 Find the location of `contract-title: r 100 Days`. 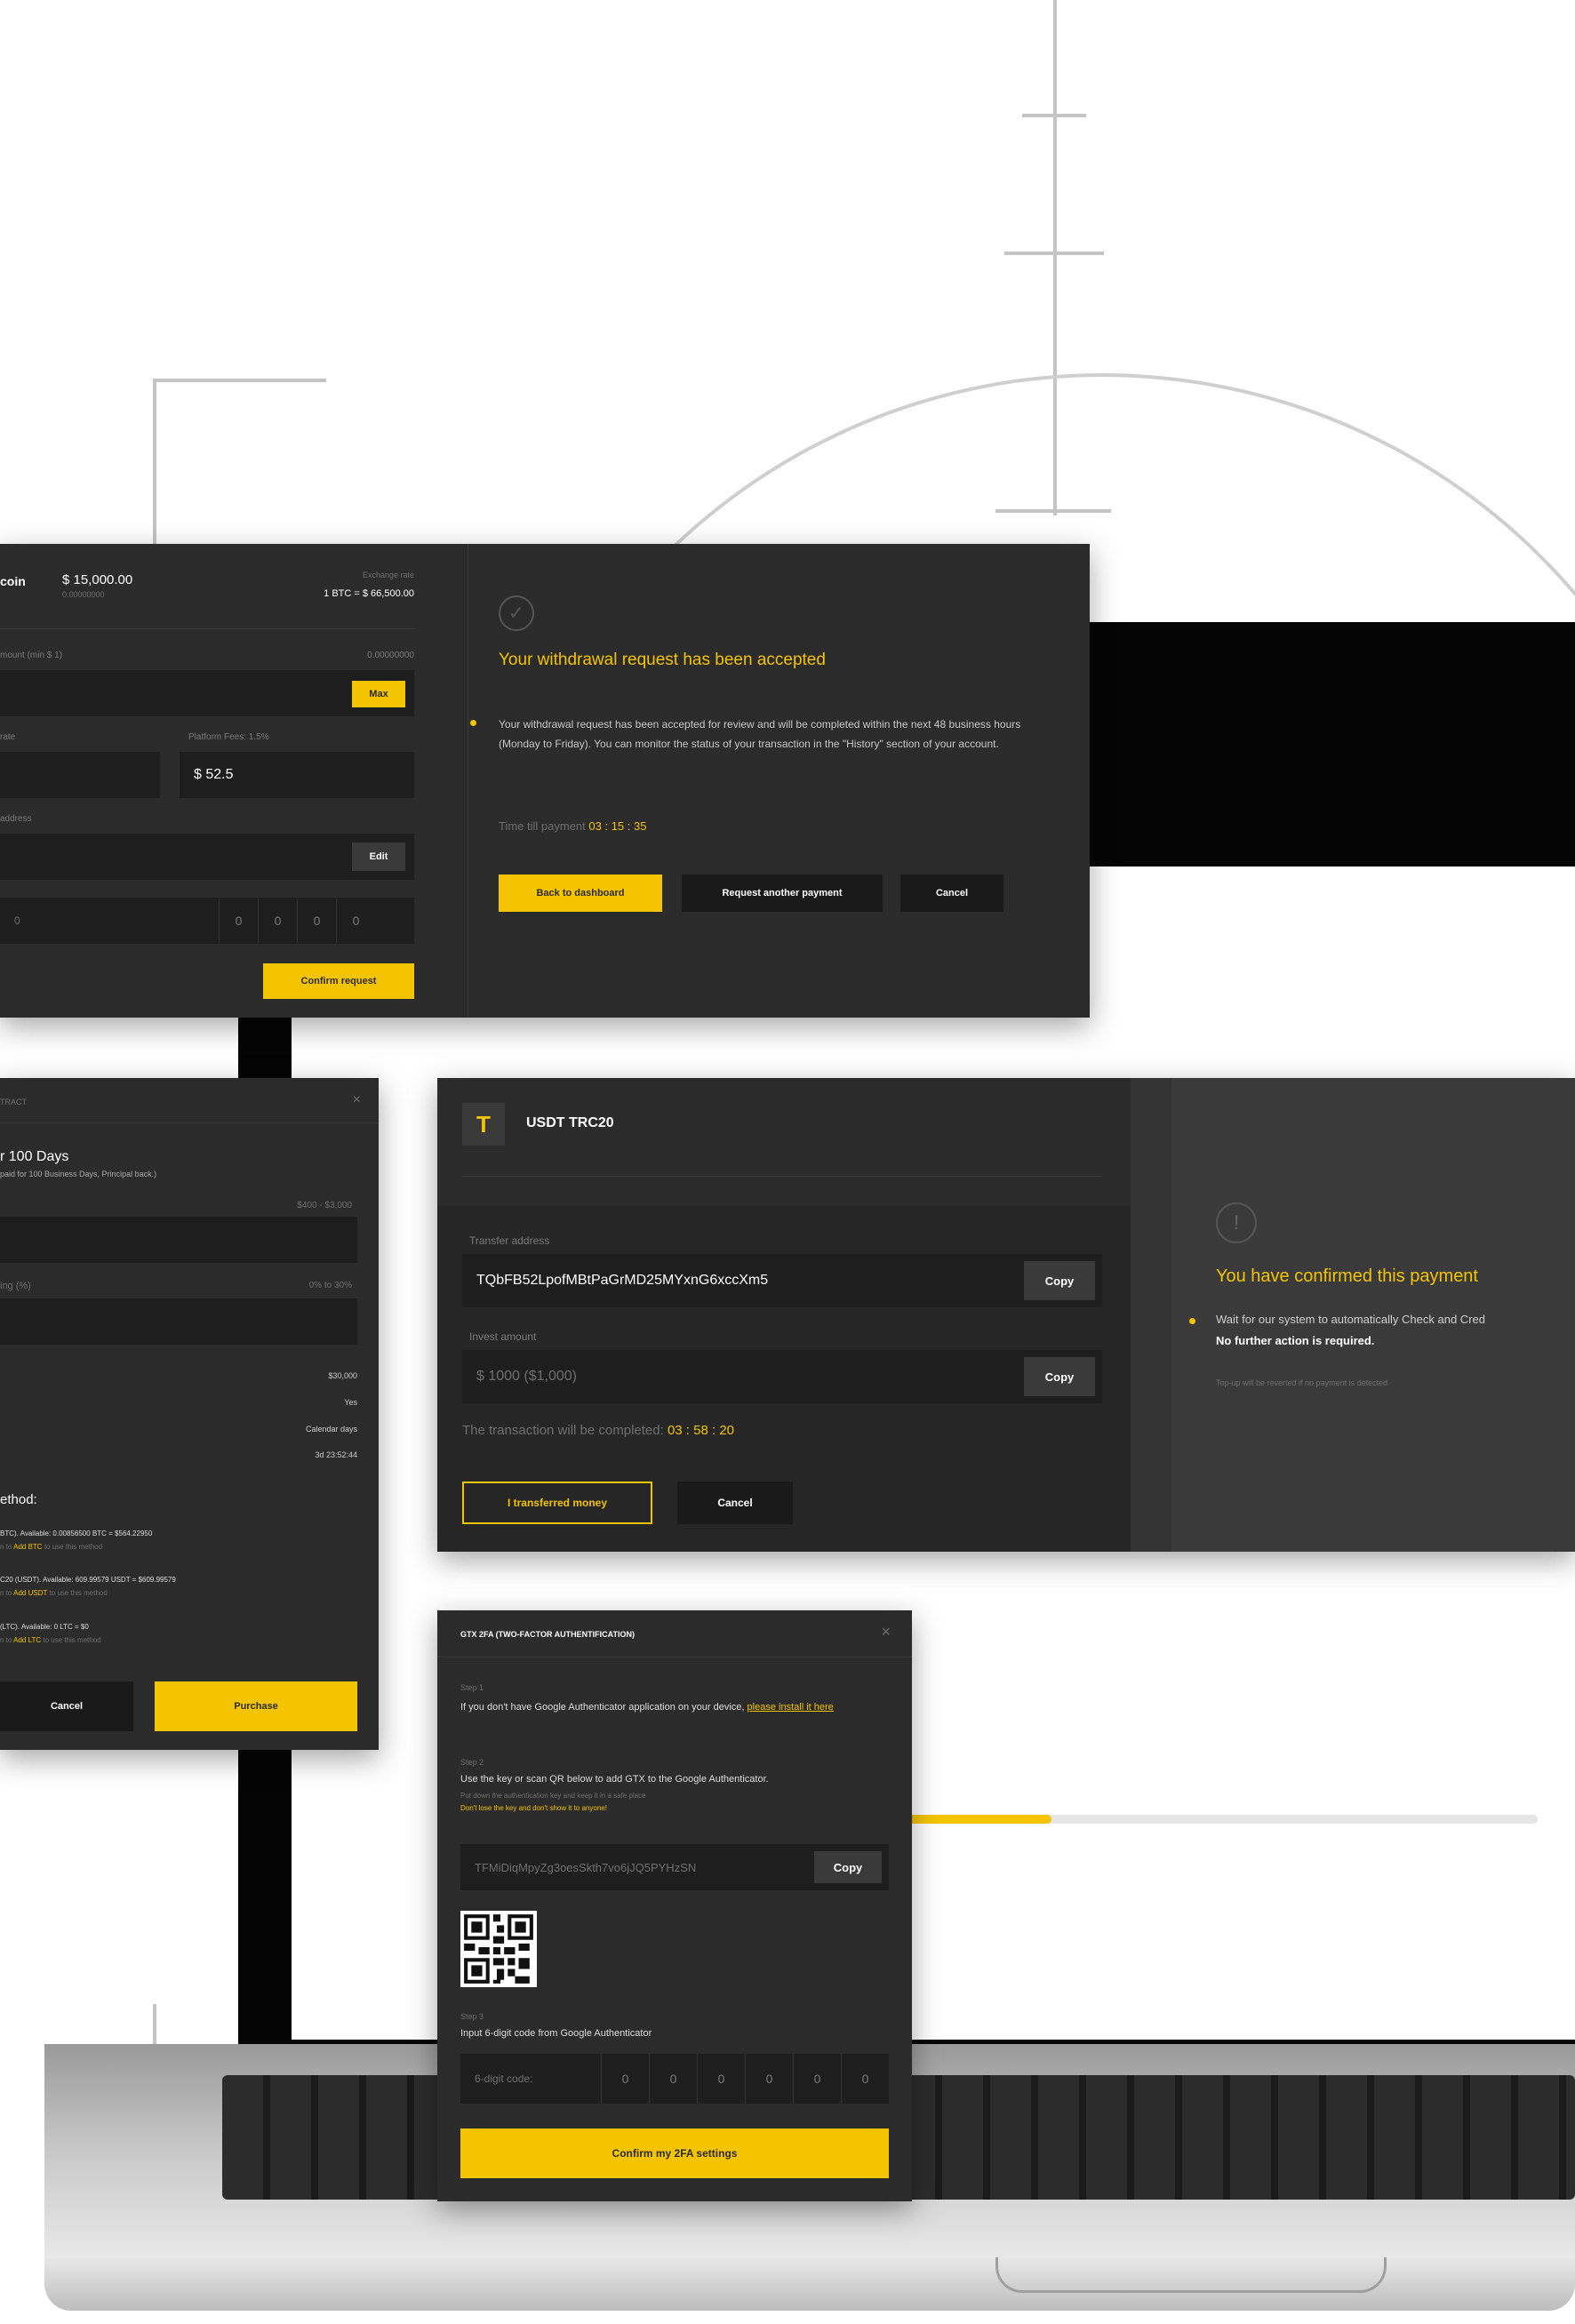

contract-title: r 100 Days is located at coordinates (34, 1156).